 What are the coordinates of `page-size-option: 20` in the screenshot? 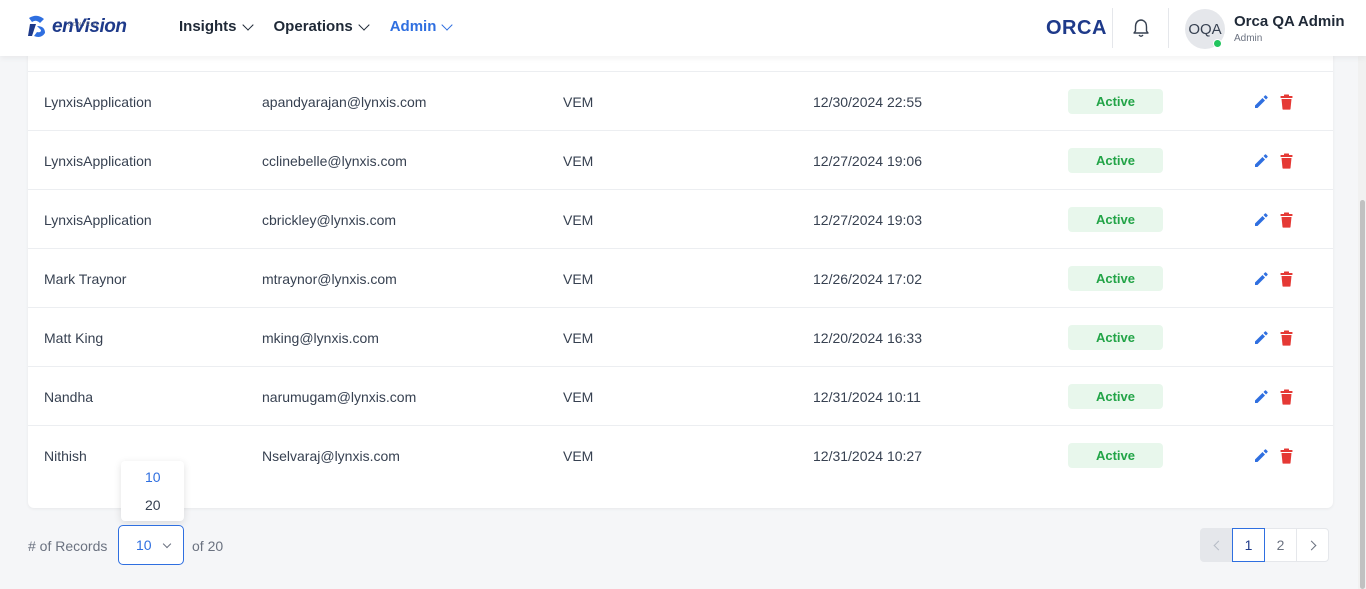 It's located at (153, 505).